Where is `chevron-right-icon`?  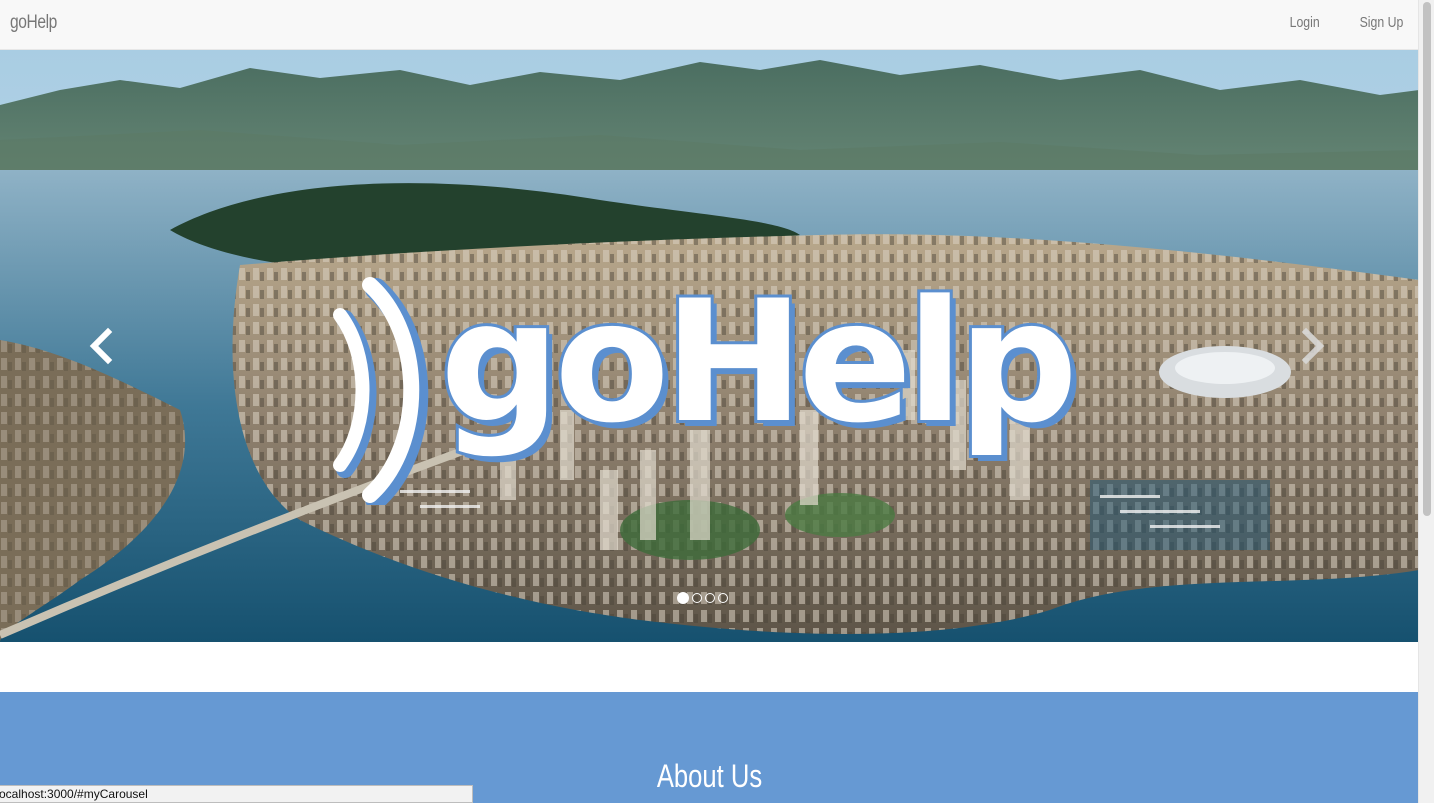 chevron-right-icon is located at coordinates (1313, 346).